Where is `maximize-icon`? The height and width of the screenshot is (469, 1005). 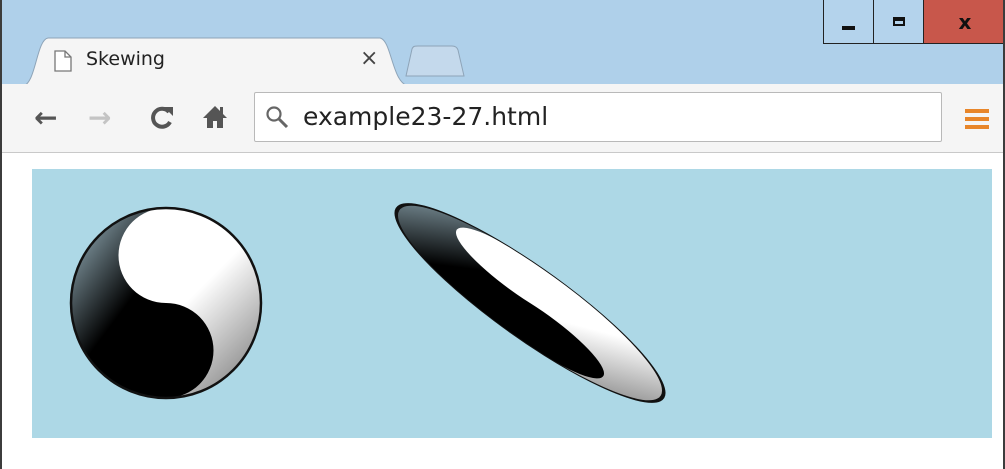
maximize-icon is located at coordinates (898, 21).